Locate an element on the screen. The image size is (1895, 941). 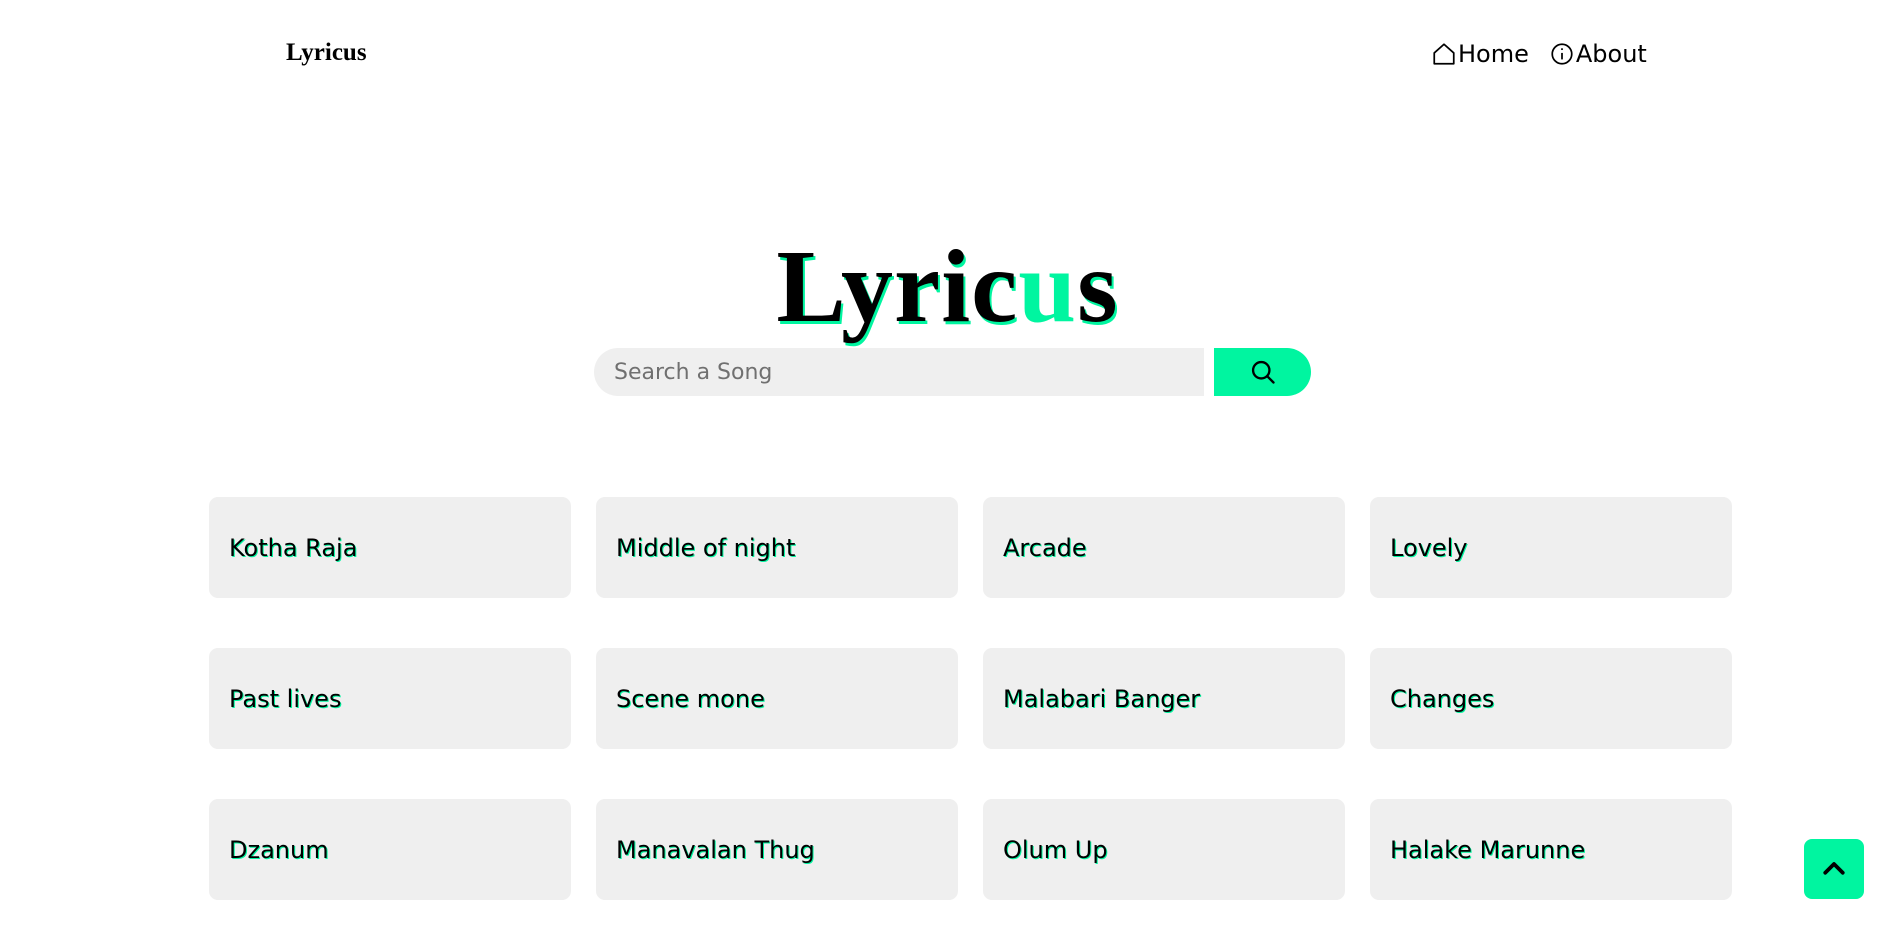
song-card: Manavalan Thug is located at coordinates (777, 849).